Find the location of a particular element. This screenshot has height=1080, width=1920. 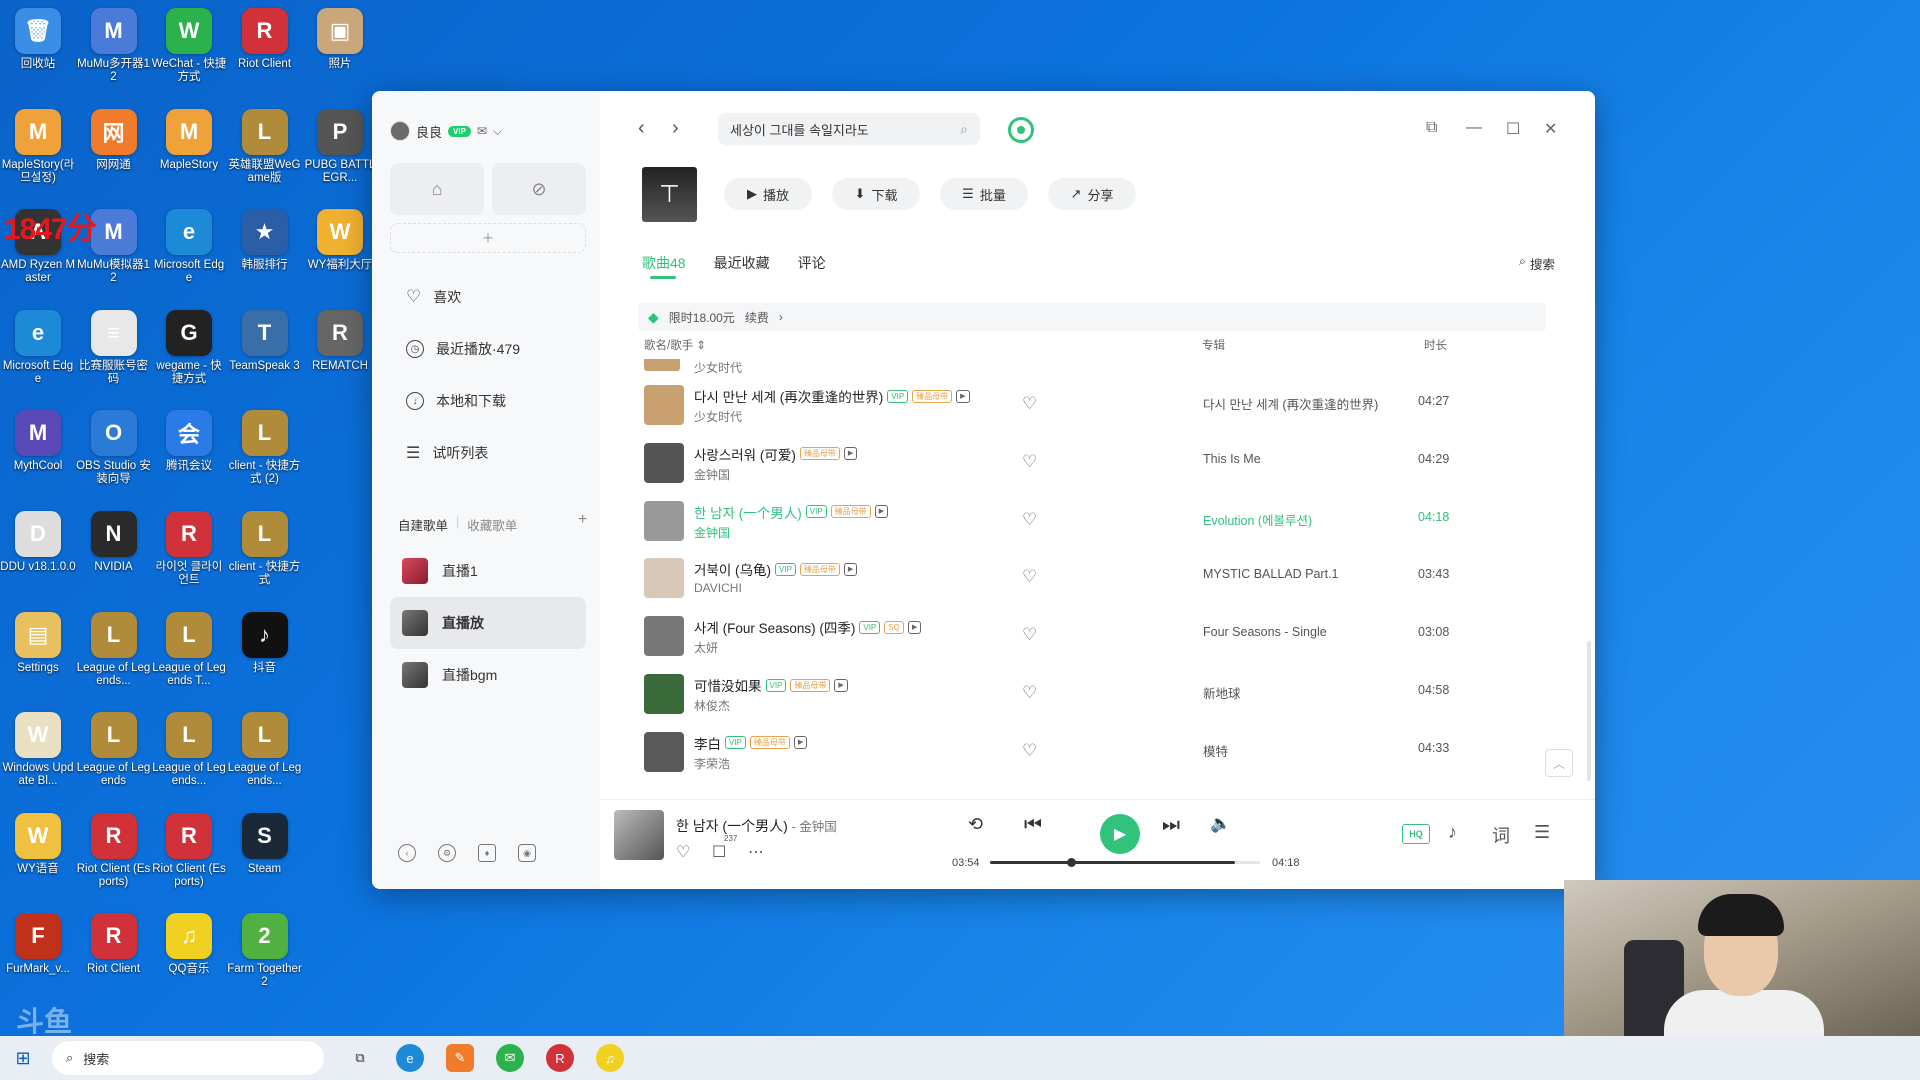

song-album: Four Seasons - Single is located at coordinates (1265, 632).